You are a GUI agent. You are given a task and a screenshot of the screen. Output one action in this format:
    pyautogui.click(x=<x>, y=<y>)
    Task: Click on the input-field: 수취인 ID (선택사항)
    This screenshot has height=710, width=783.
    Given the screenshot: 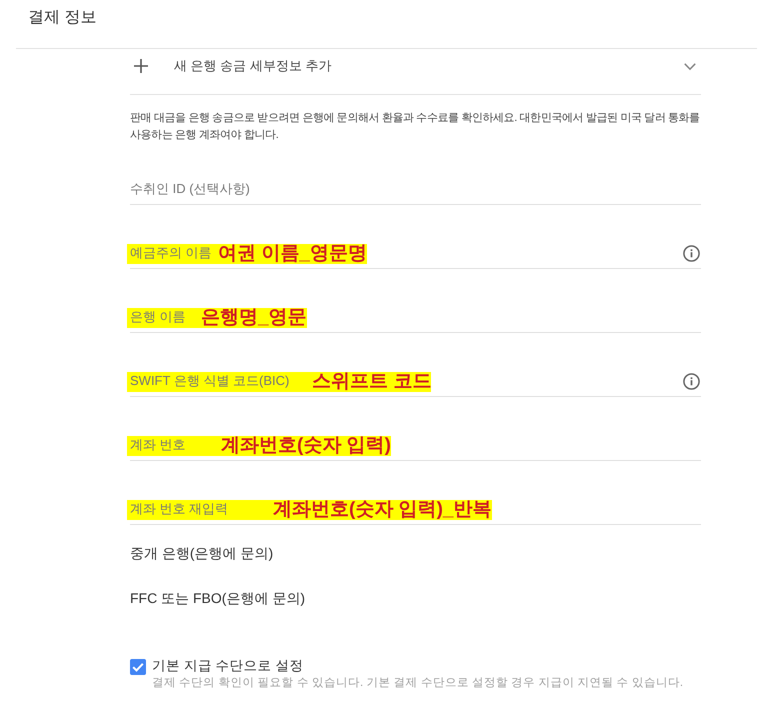 What is the action you would take?
    pyautogui.click(x=415, y=190)
    